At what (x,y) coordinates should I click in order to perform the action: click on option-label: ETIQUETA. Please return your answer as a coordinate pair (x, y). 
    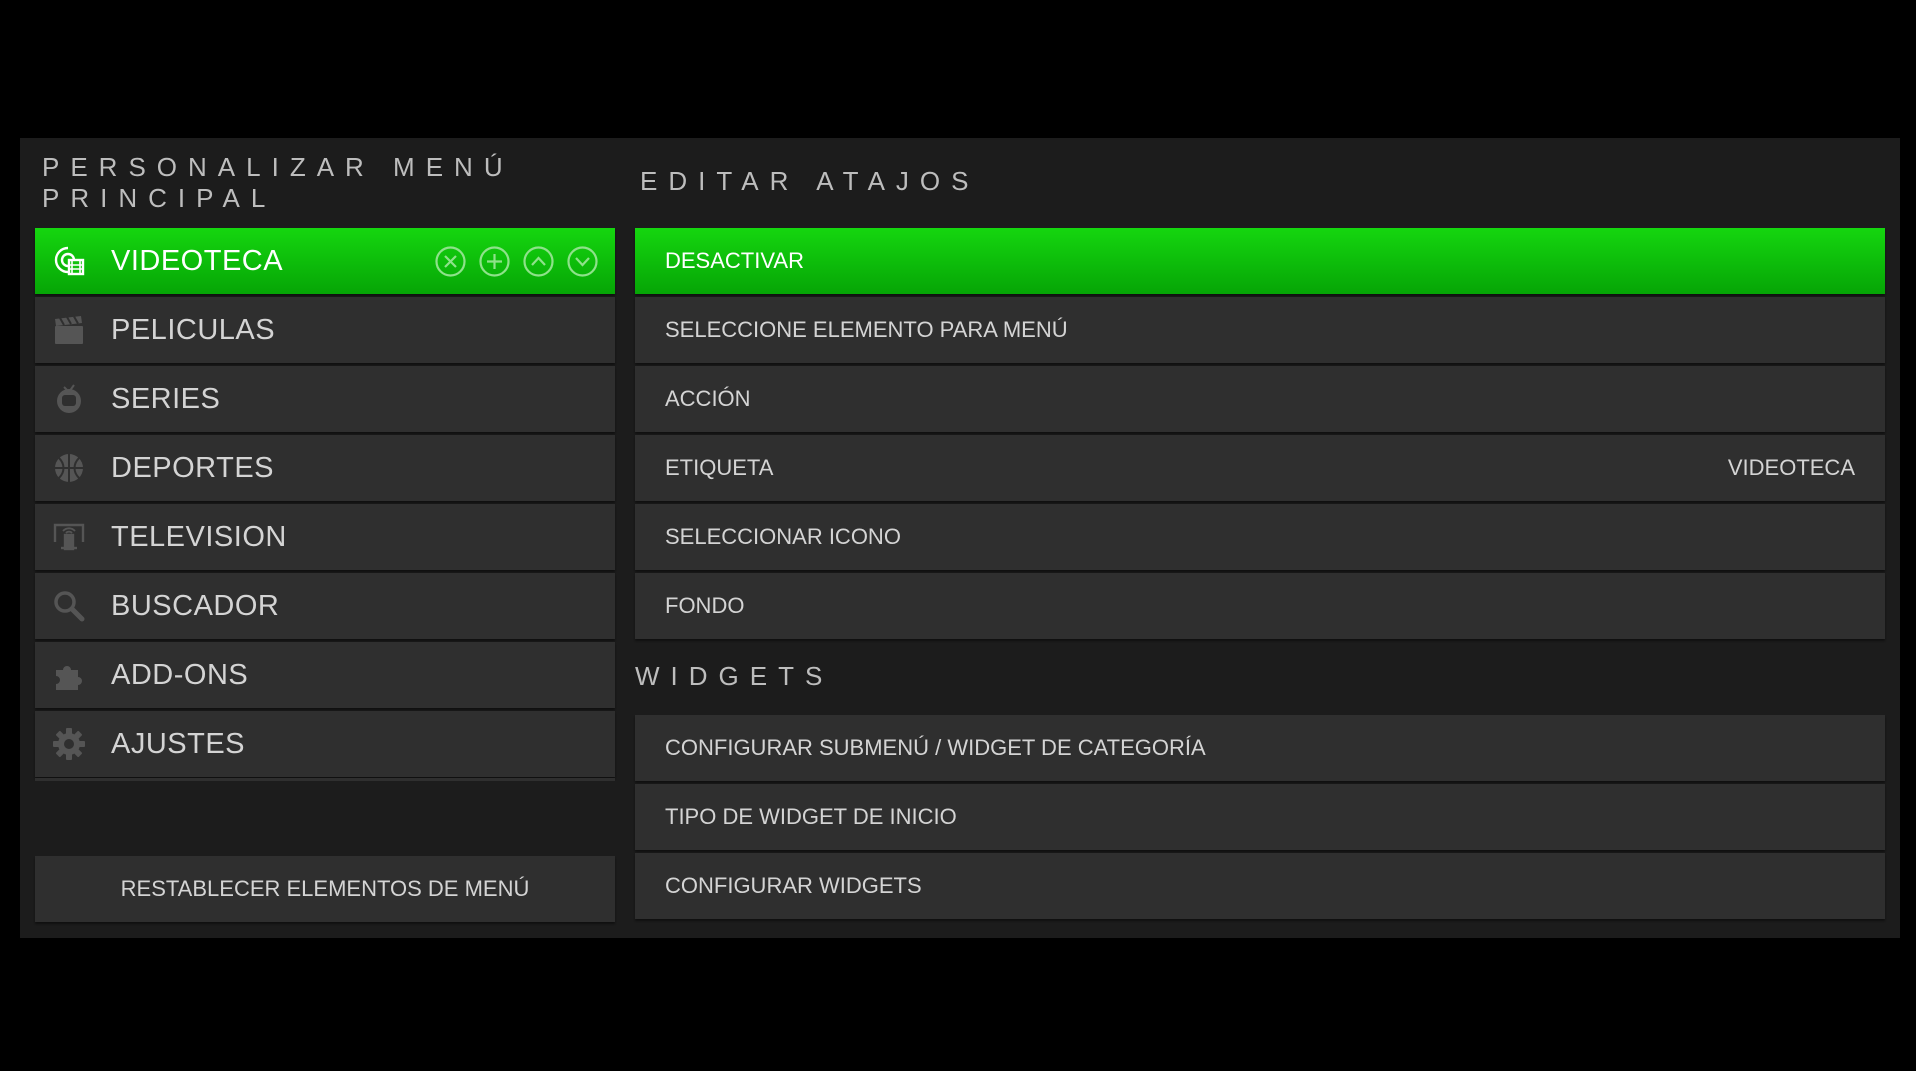
    Looking at the image, I should click on (719, 467).